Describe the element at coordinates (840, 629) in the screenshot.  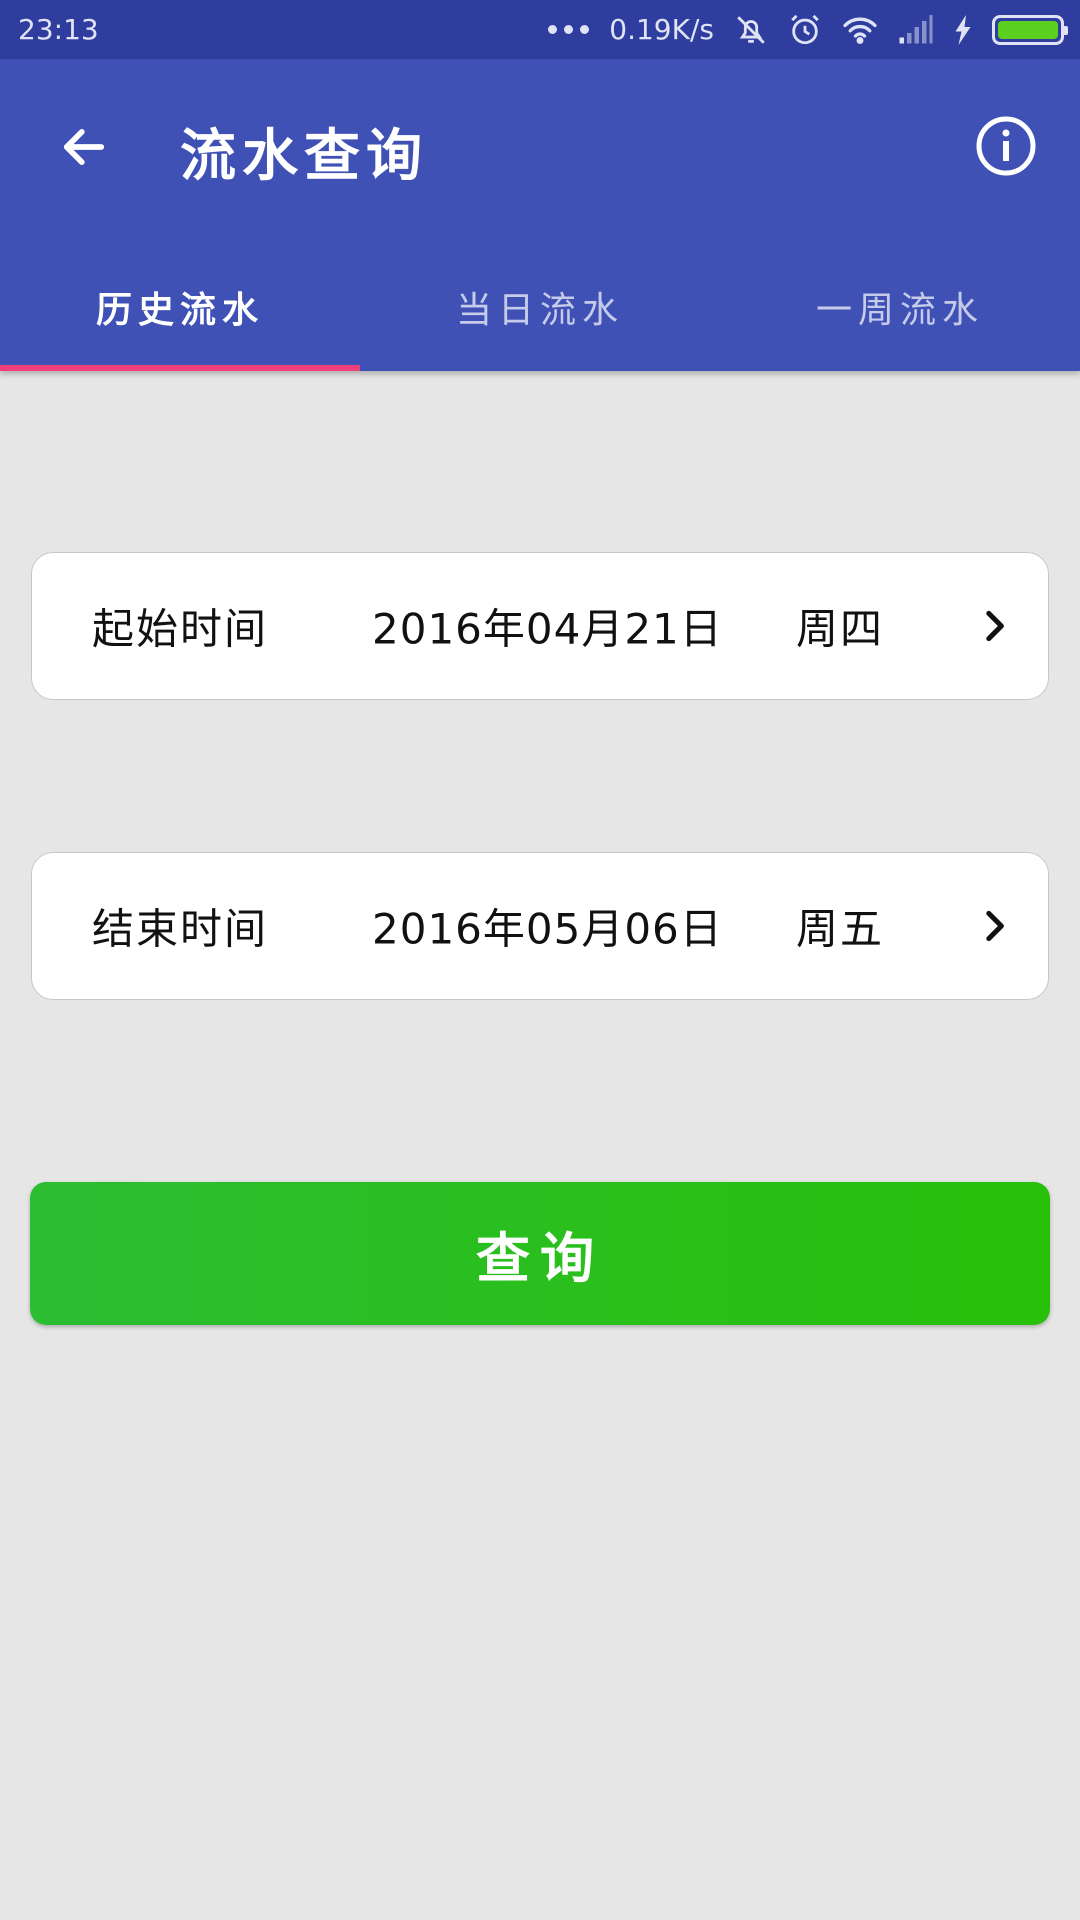
I see `start-weekday: 周四` at that location.